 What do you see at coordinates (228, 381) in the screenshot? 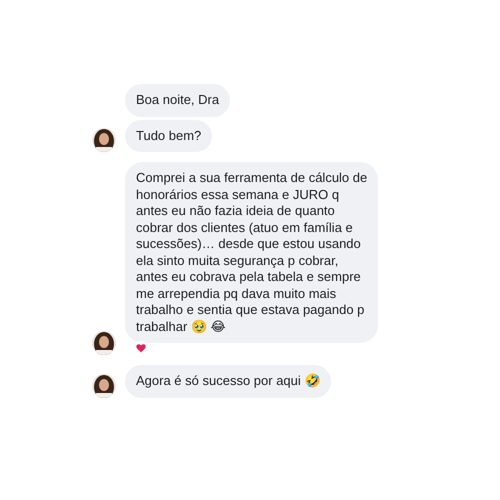
I see `message-bubble: Agora é só sucesso por aqui 🤣` at bounding box center [228, 381].